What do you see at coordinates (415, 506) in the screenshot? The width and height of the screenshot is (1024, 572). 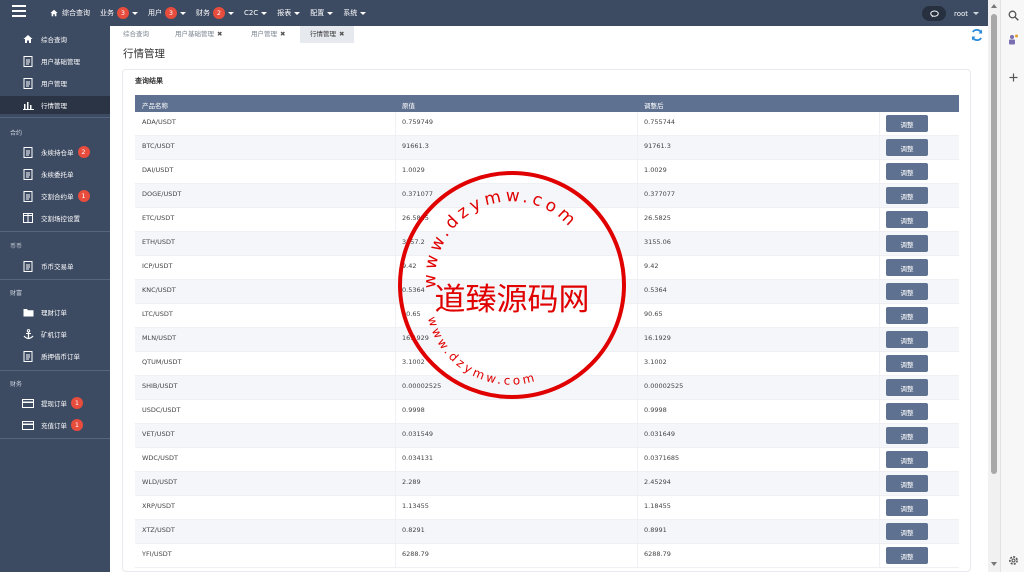 I see `cell-original: 1.13455` at bounding box center [415, 506].